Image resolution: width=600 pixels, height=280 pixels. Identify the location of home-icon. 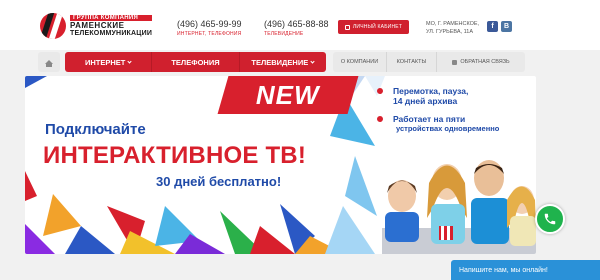
(49, 63).